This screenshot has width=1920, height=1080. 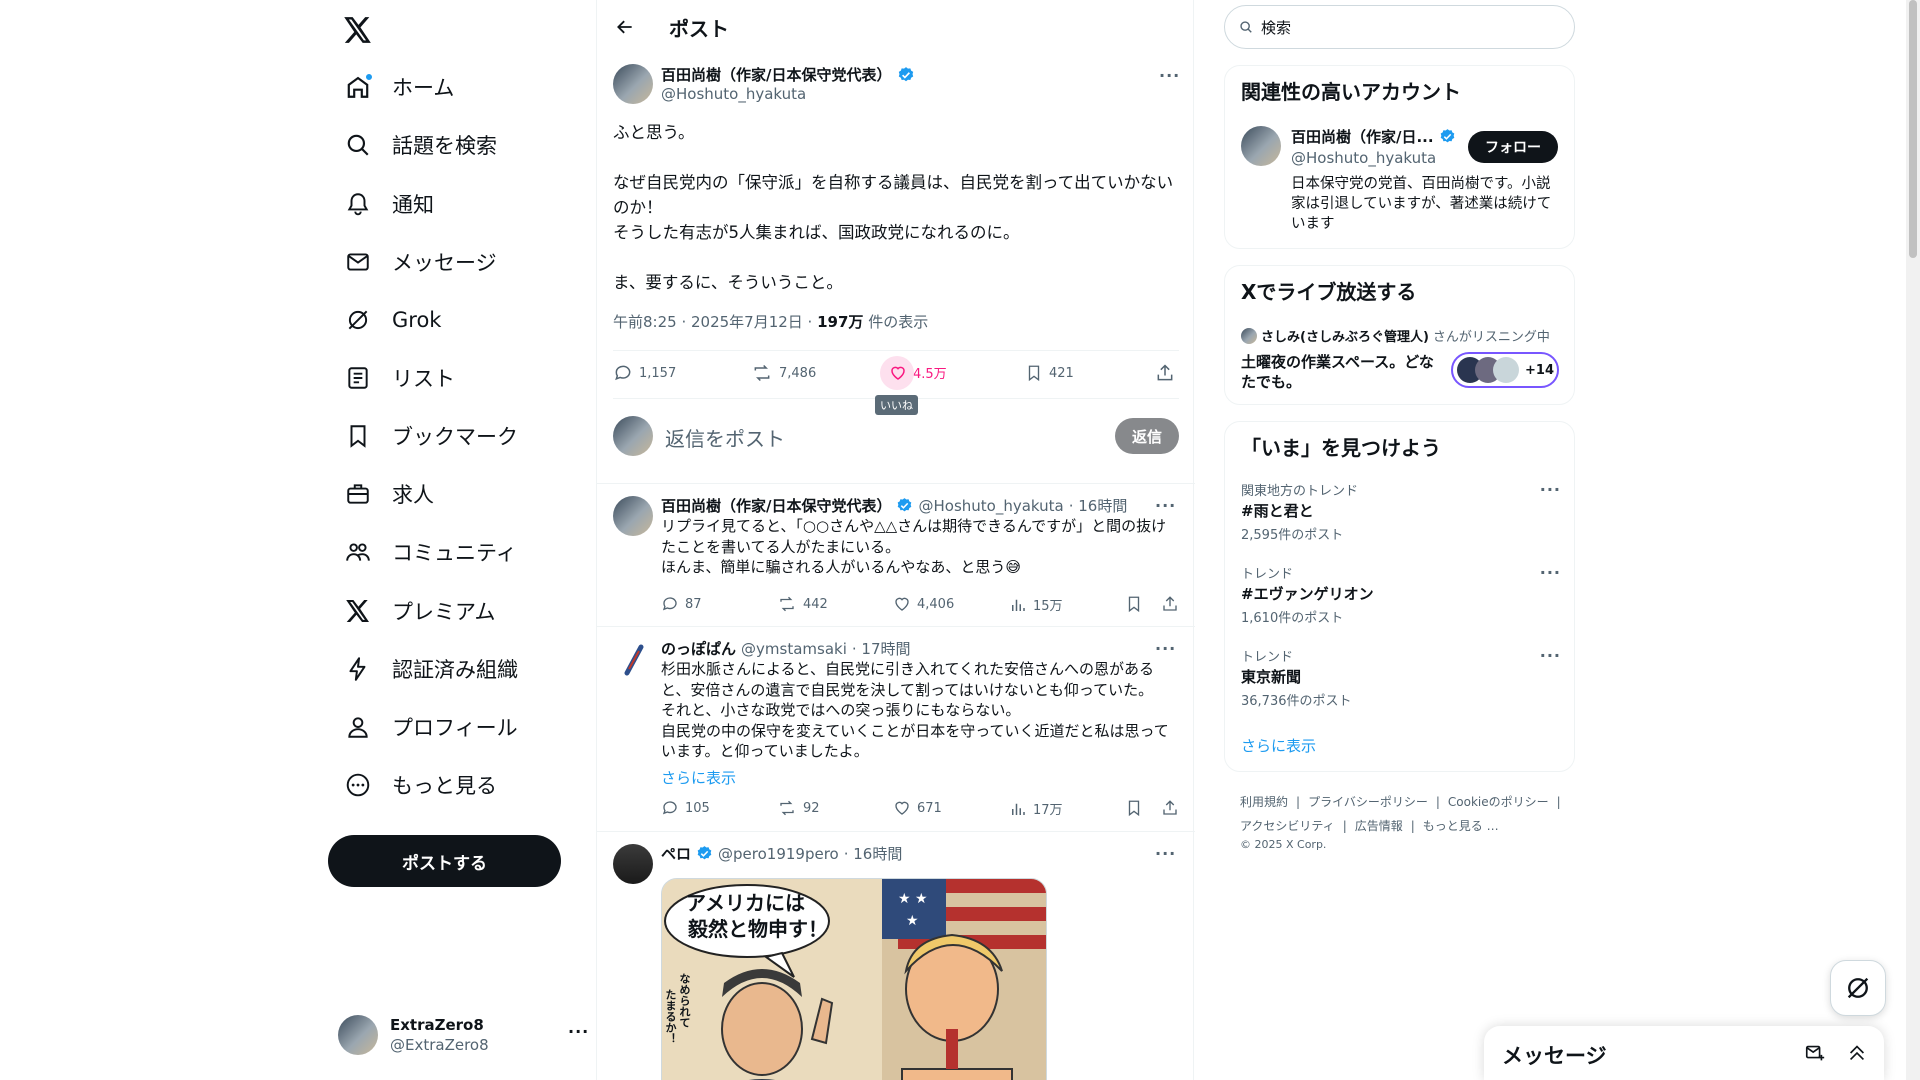 What do you see at coordinates (1399, 27) in the screenshot?
I see `search-input: 検索` at bounding box center [1399, 27].